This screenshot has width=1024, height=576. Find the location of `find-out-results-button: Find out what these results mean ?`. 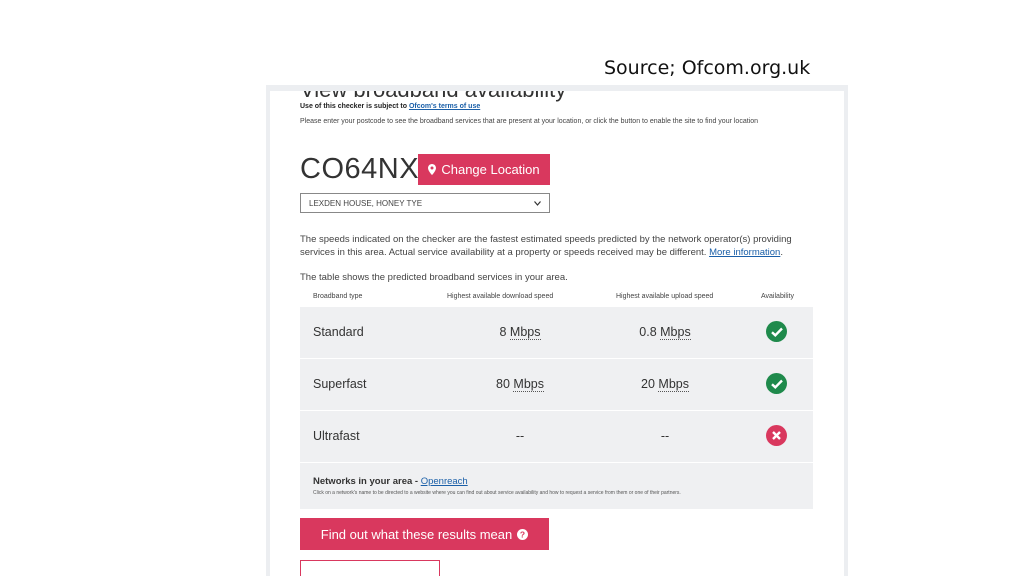

find-out-results-button: Find out what these results mean ? is located at coordinates (424, 534).